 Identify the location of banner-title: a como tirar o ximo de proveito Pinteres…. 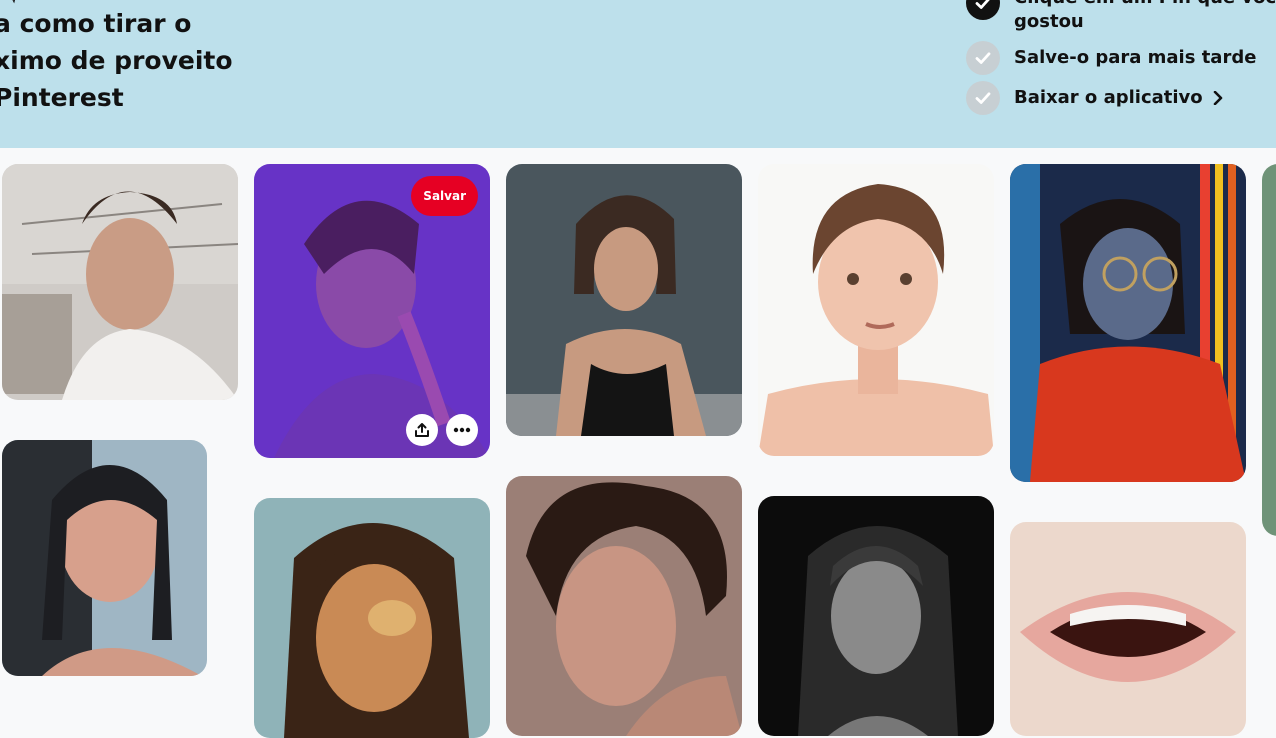
(127, 60).